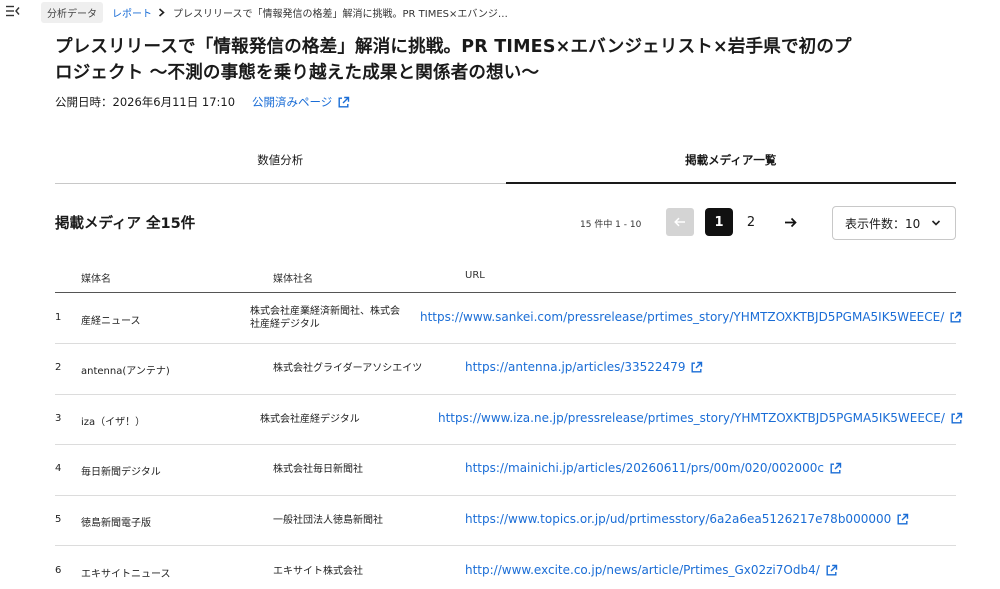 This screenshot has height=589, width=1000. I want to click on row-number: 2, so click(58, 367).